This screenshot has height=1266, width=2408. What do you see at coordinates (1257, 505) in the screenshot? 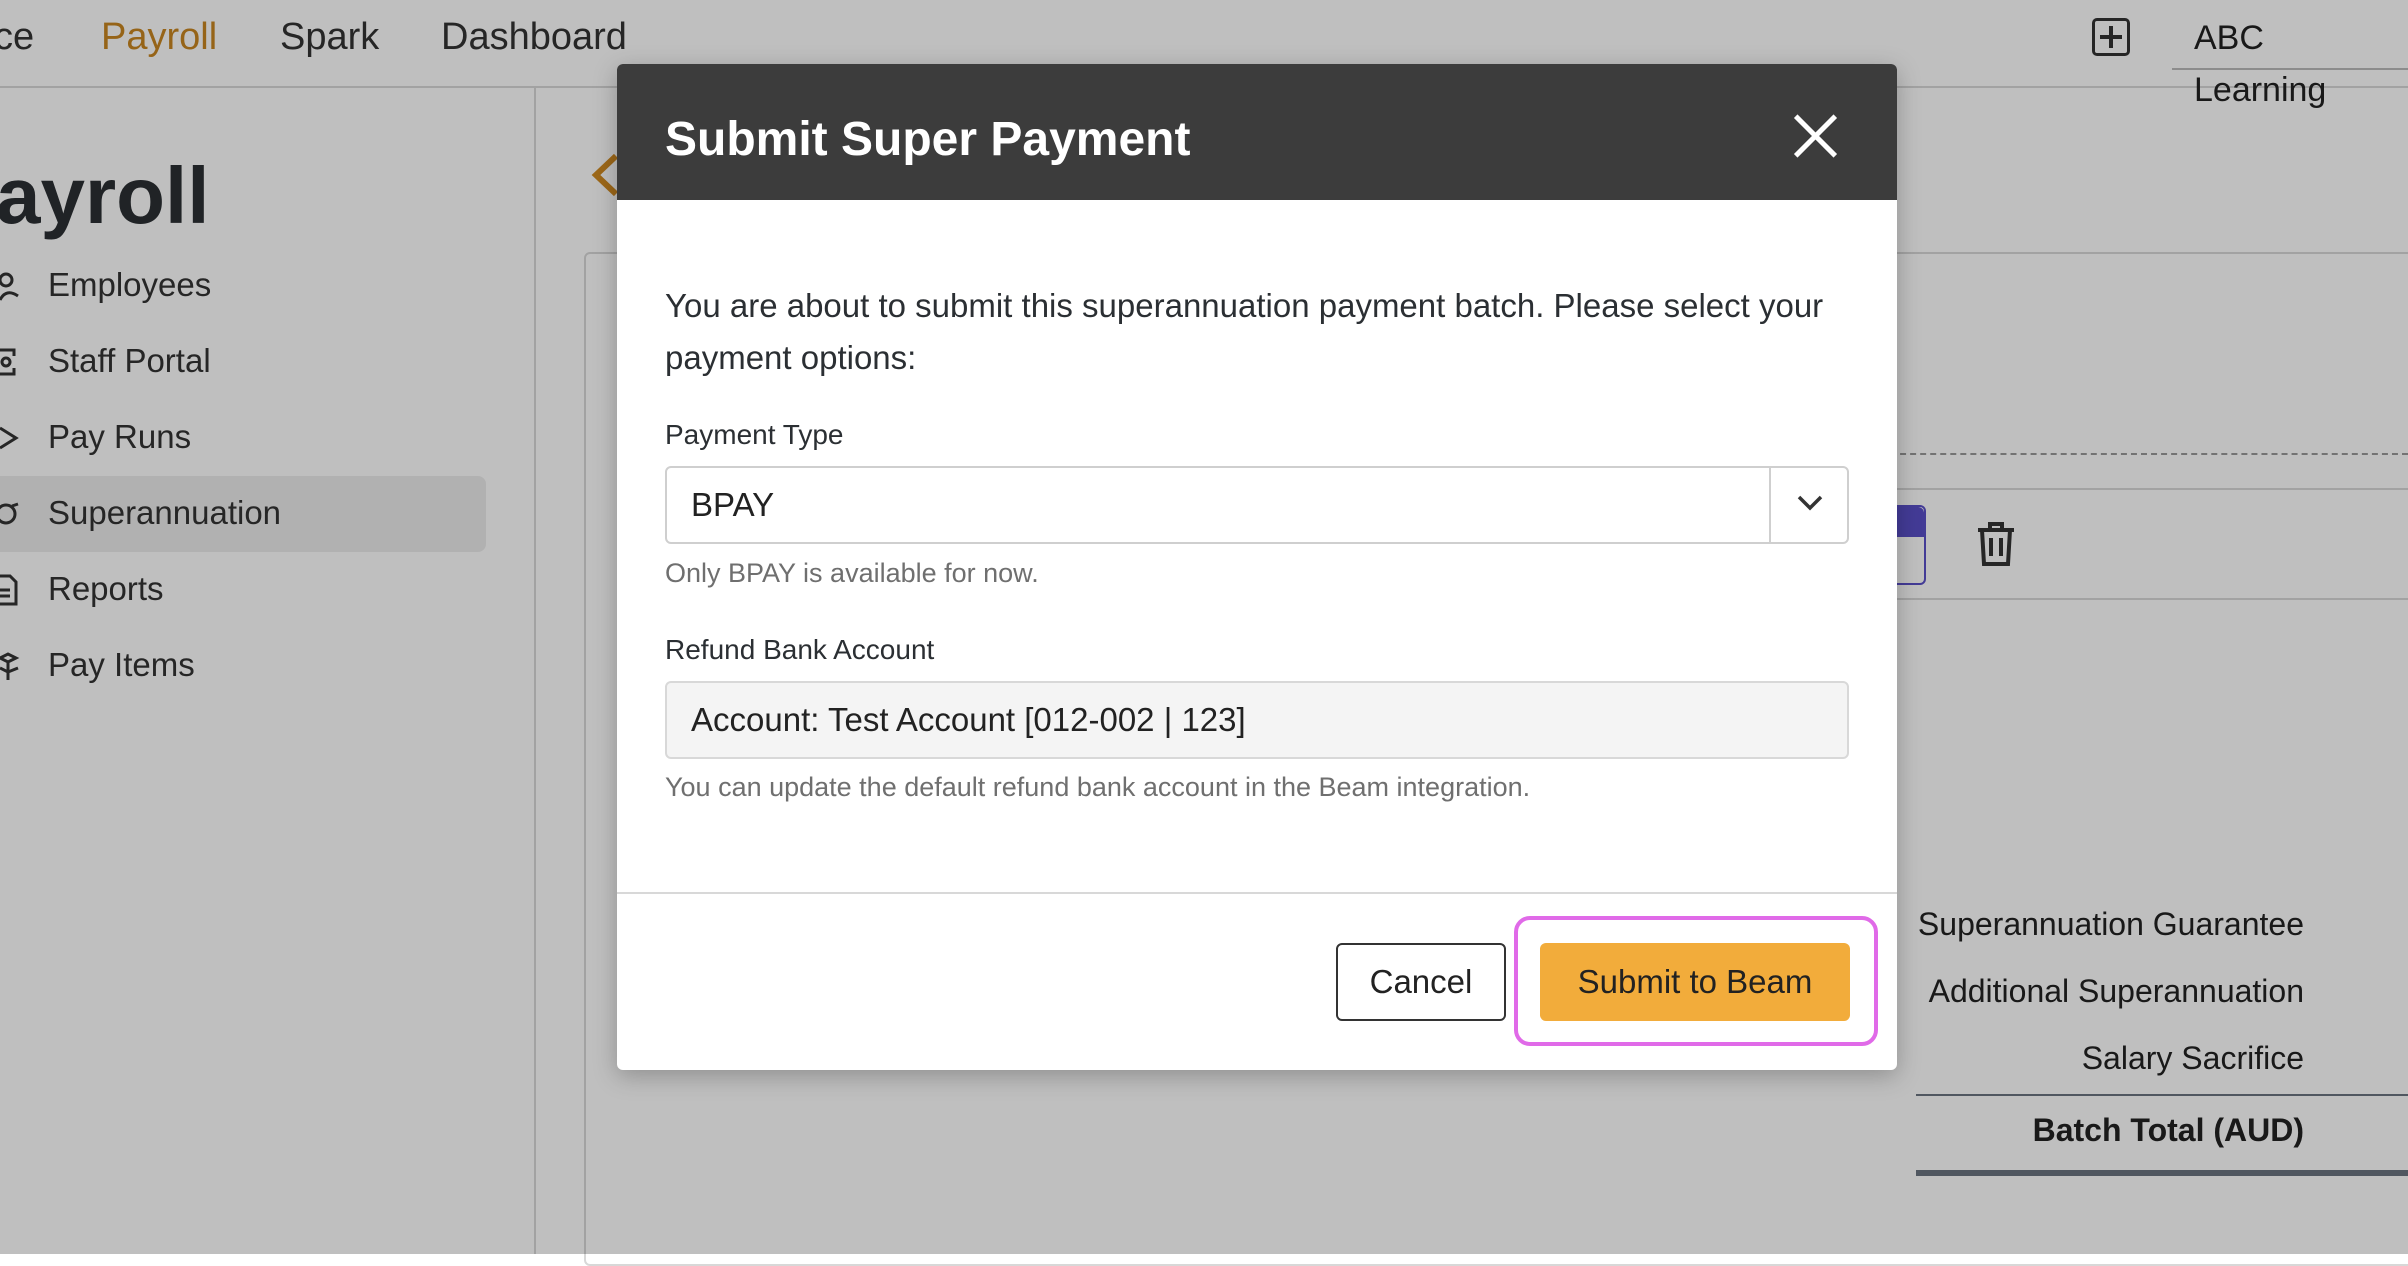
I see `payment-type-select: BPAY` at bounding box center [1257, 505].